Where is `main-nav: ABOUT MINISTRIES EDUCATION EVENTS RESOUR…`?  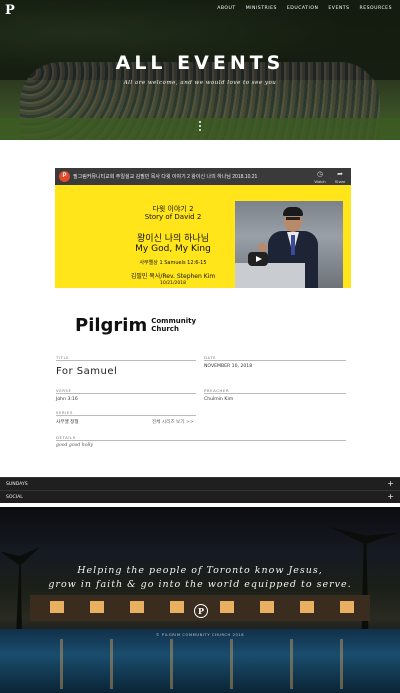
main-nav: ABOUT MINISTRIES EDUCATION EVENTS RESOUR… is located at coordinates (304, 8).